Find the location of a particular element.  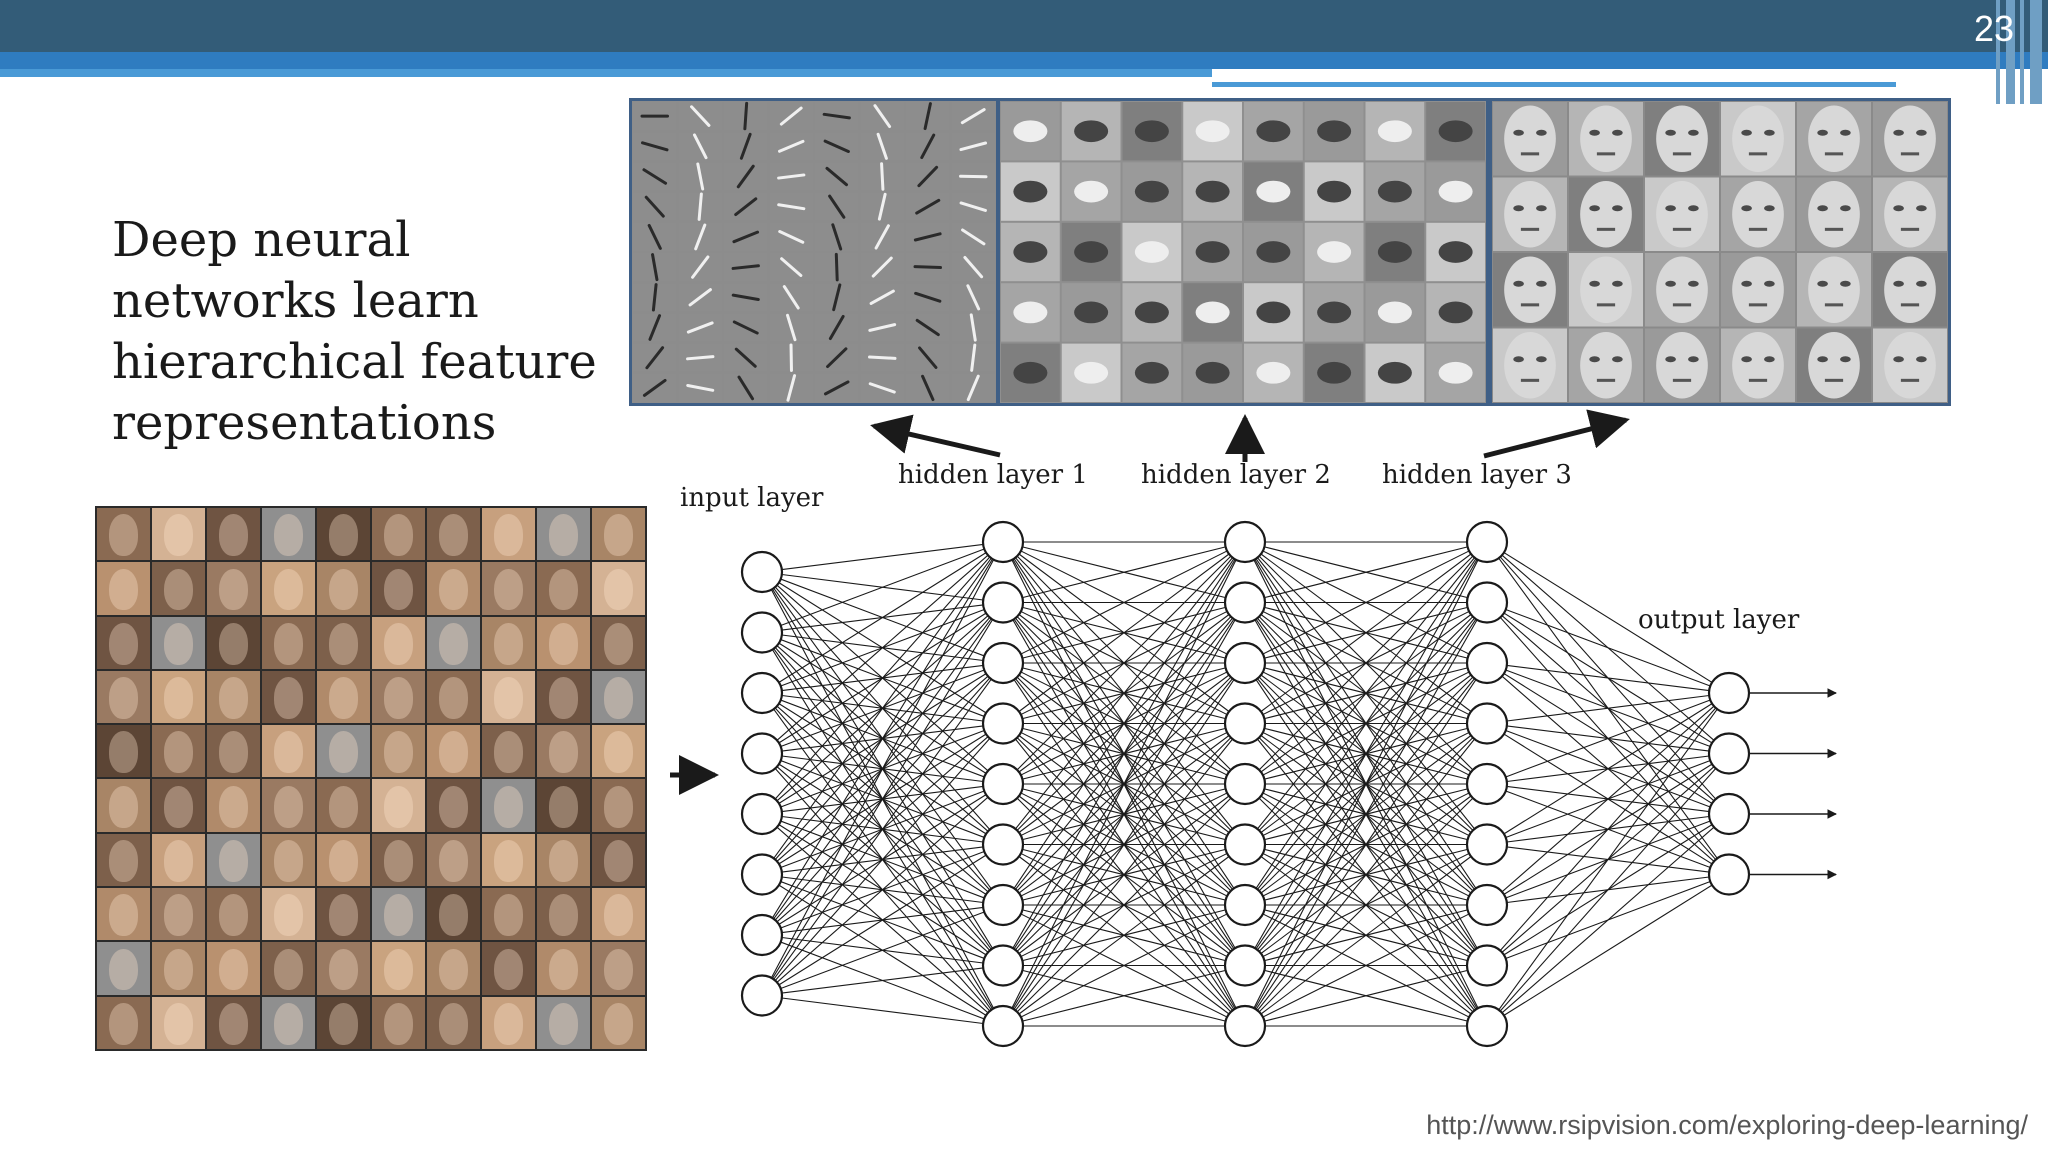

input-layer-label: input layer is located at coordinates (752, 498).